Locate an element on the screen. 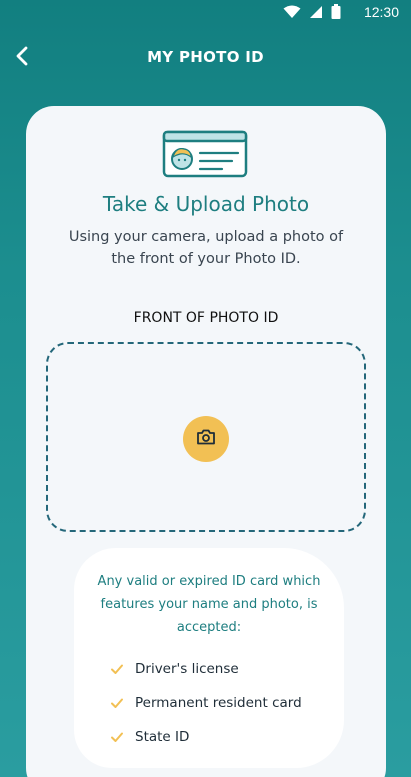  status-time: 12:30 is located at coordinates (381, 12).